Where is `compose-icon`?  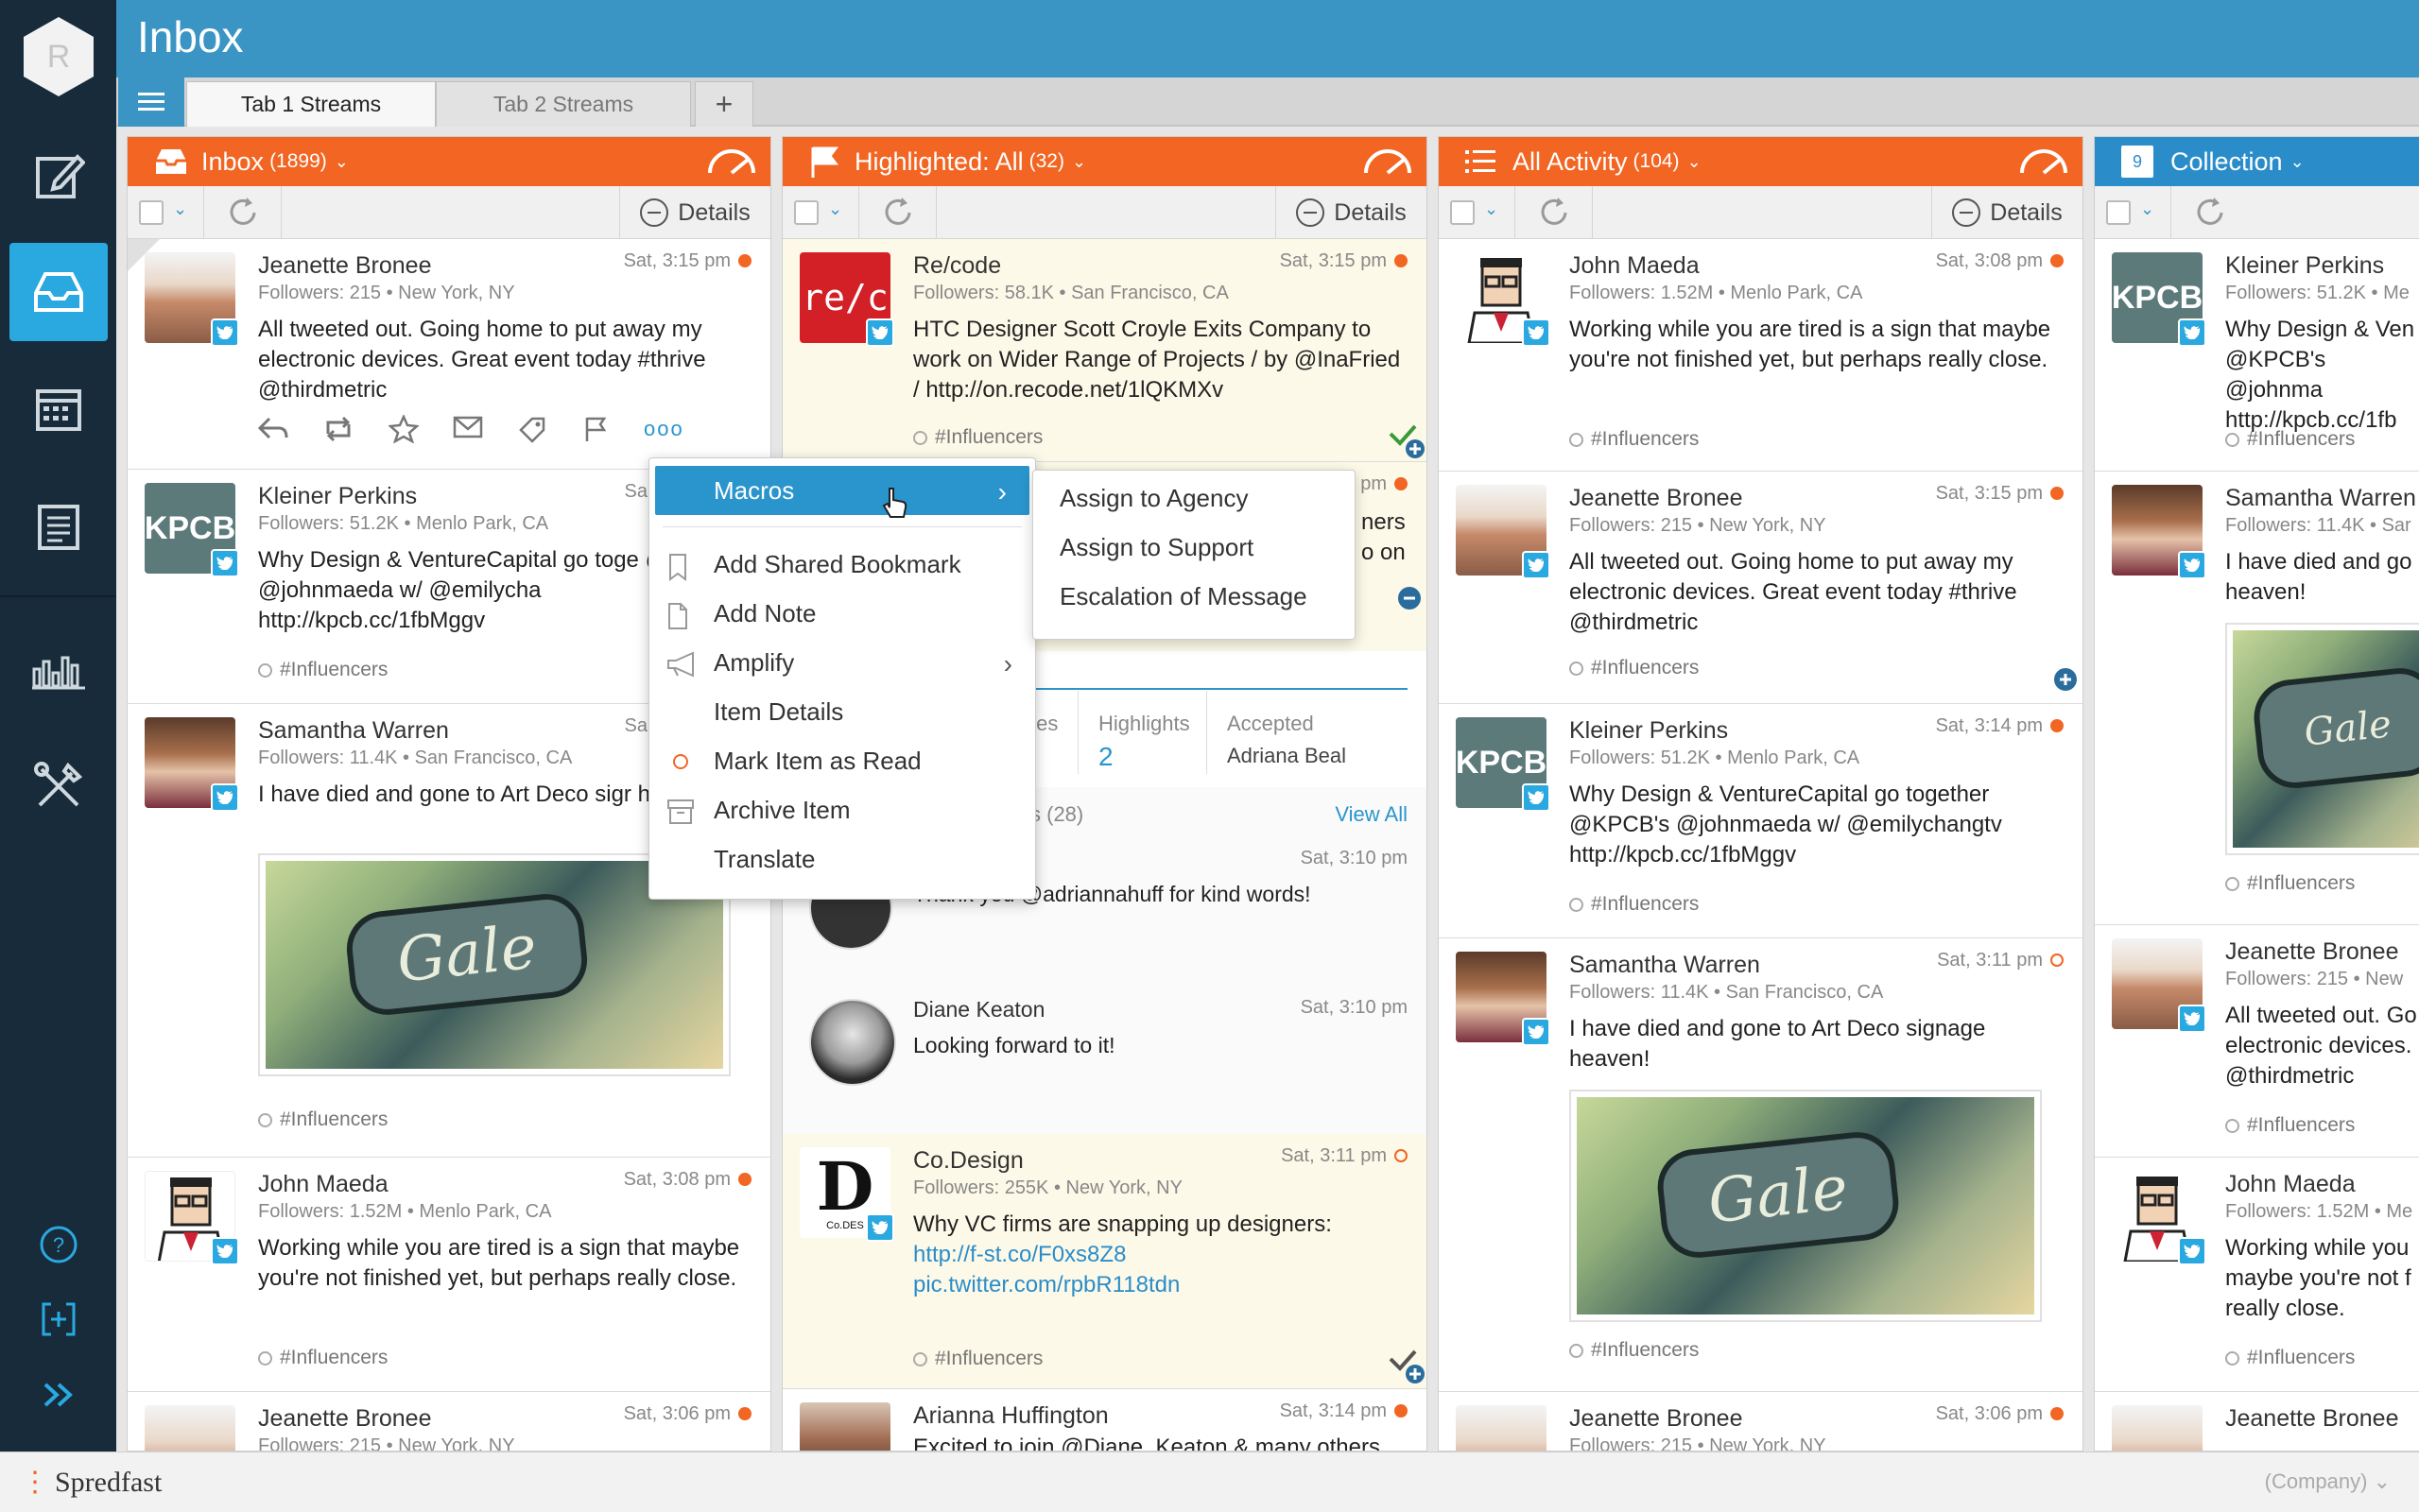
compose-icon is located at coordinates (59, 176).